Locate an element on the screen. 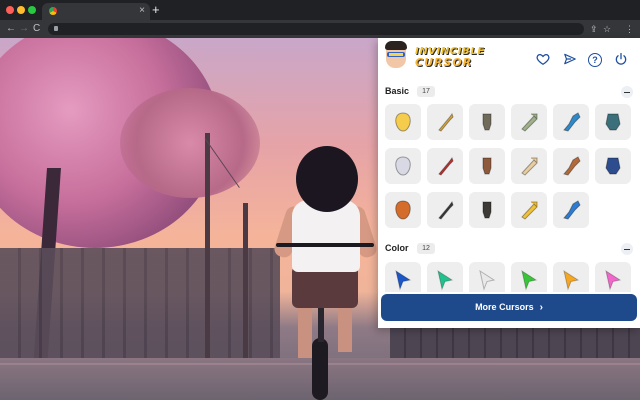 The width and height of the screenshot is (640, 400). street-fence is located at coordinates (140, 303).